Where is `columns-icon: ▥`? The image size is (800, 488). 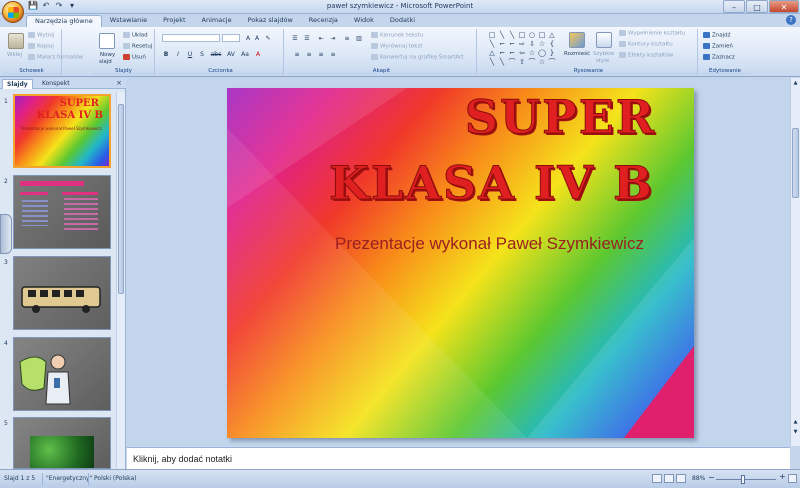 columns-icon: ▥ is located at coordinates (359, 38).